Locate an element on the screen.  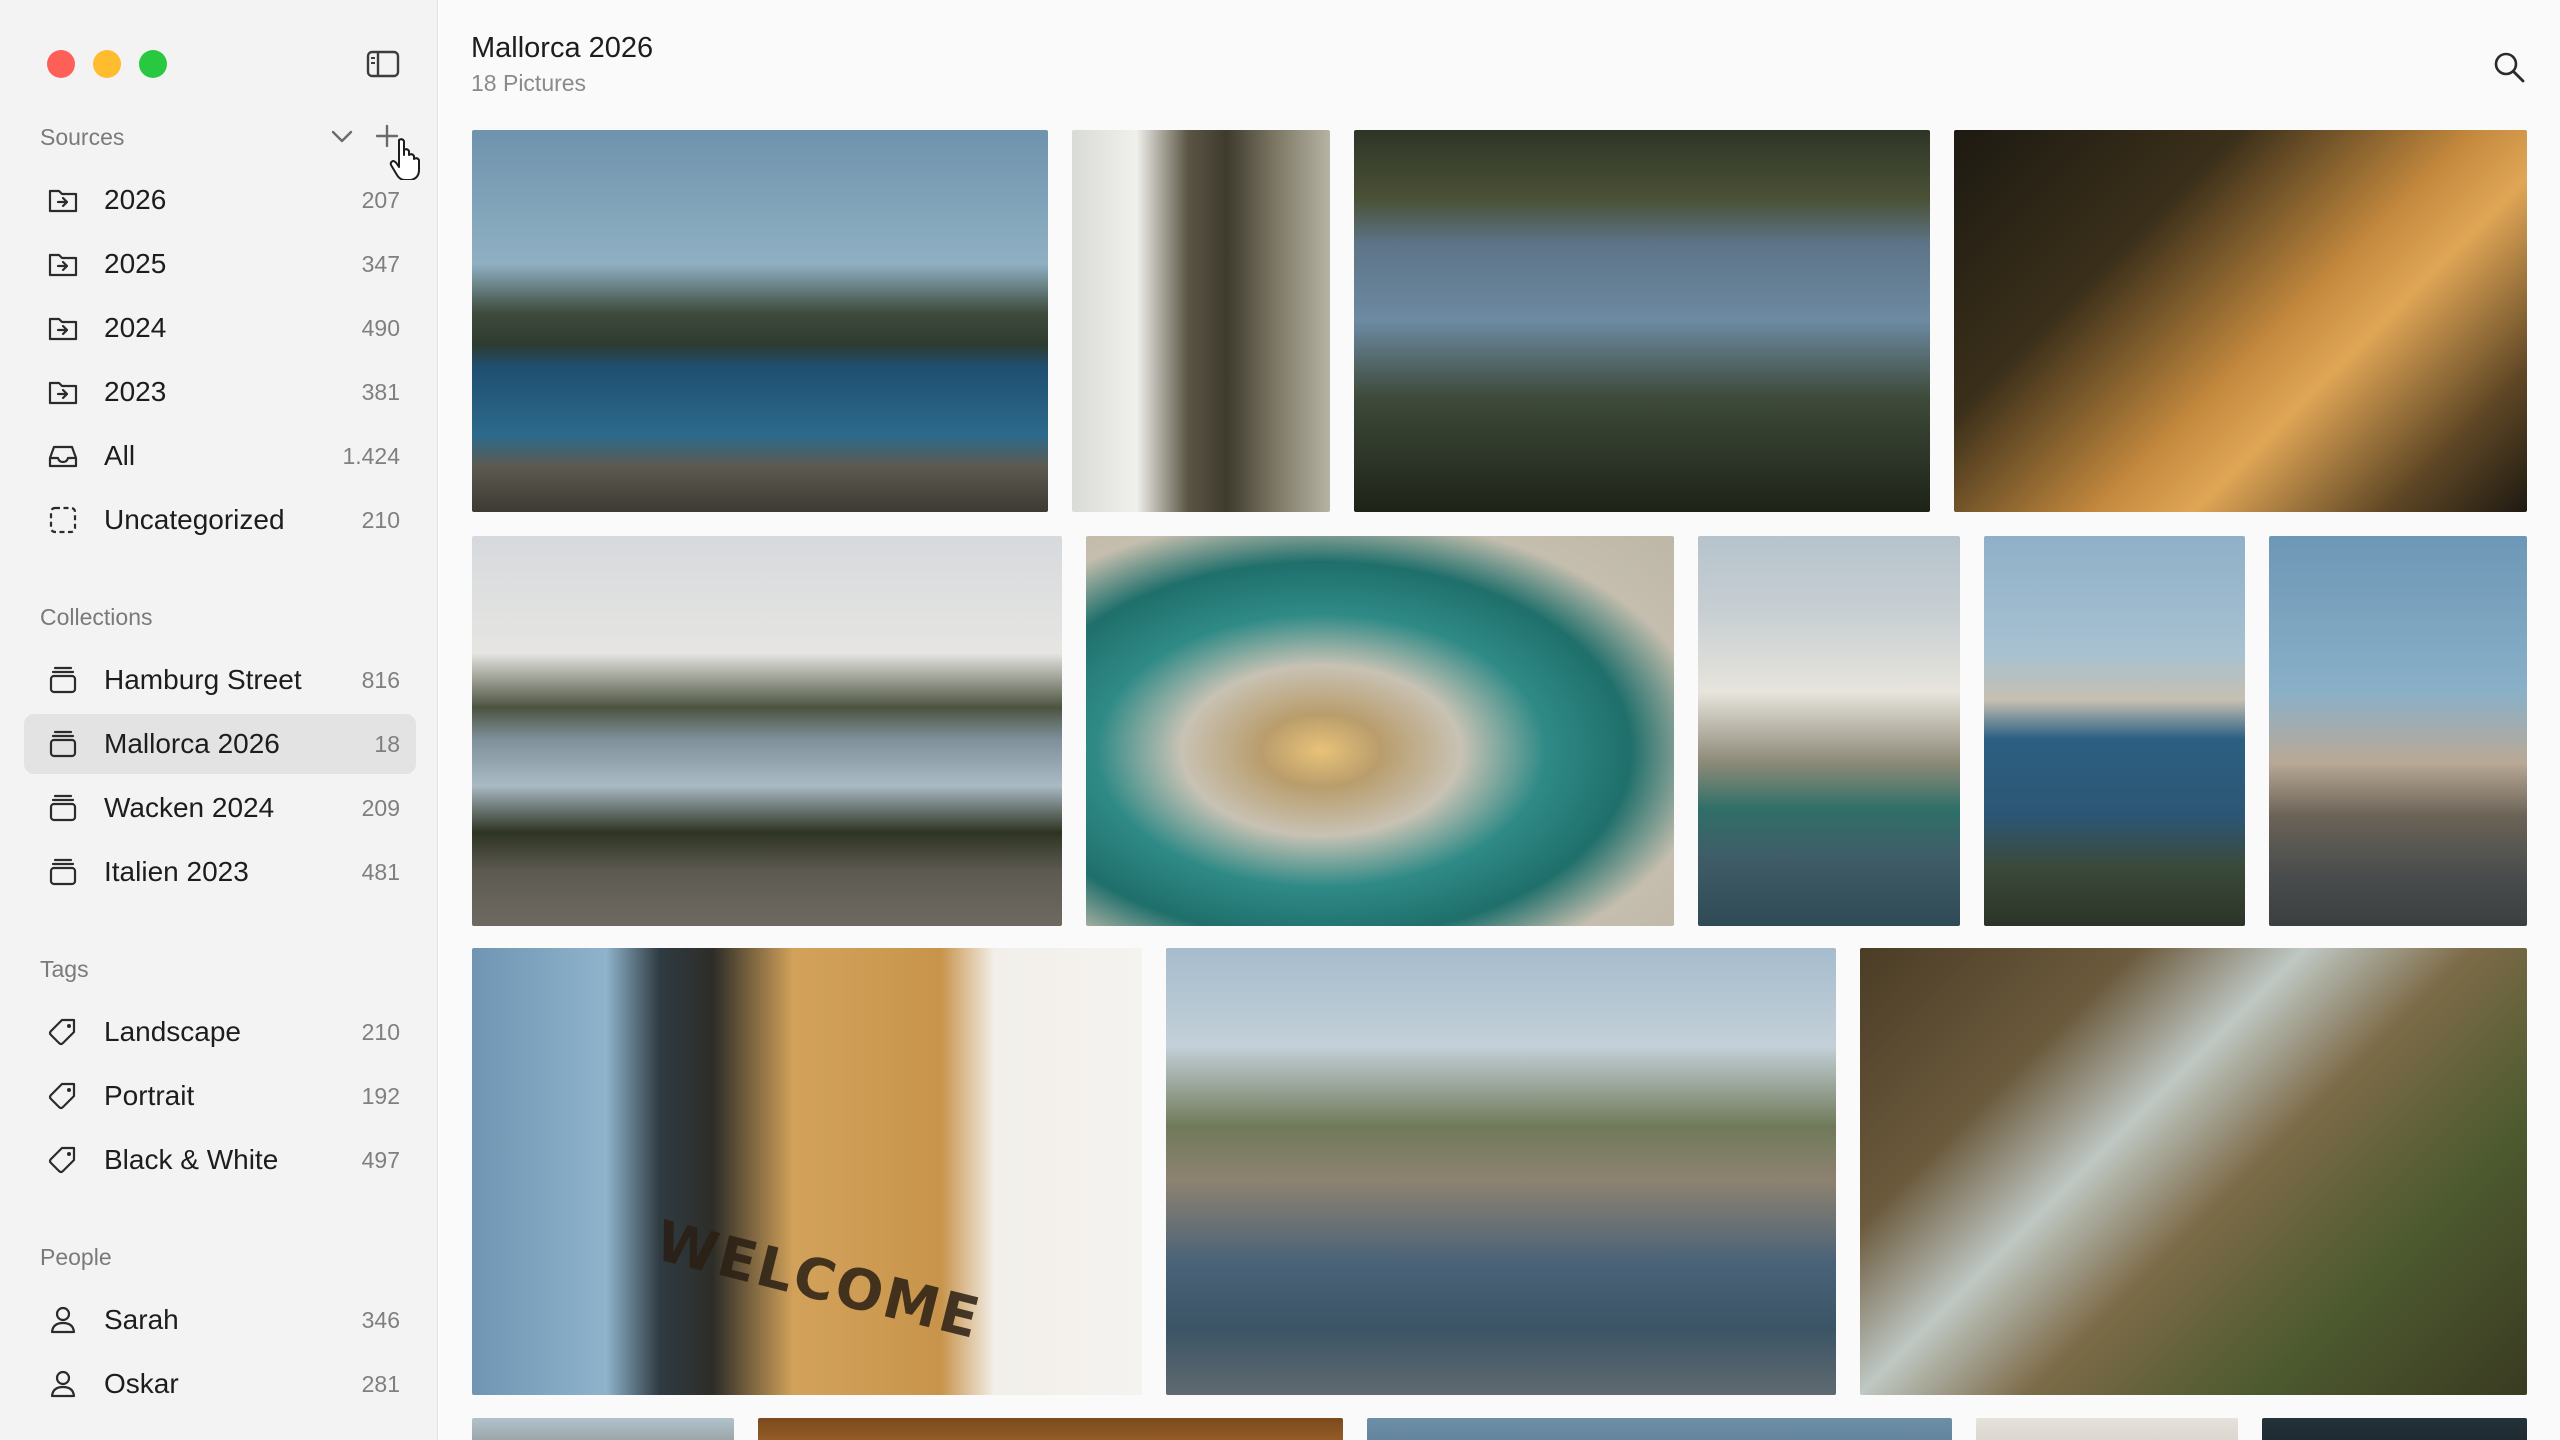
sidebar-item-2023: 2023 381 is located at coordinates (220, 392).